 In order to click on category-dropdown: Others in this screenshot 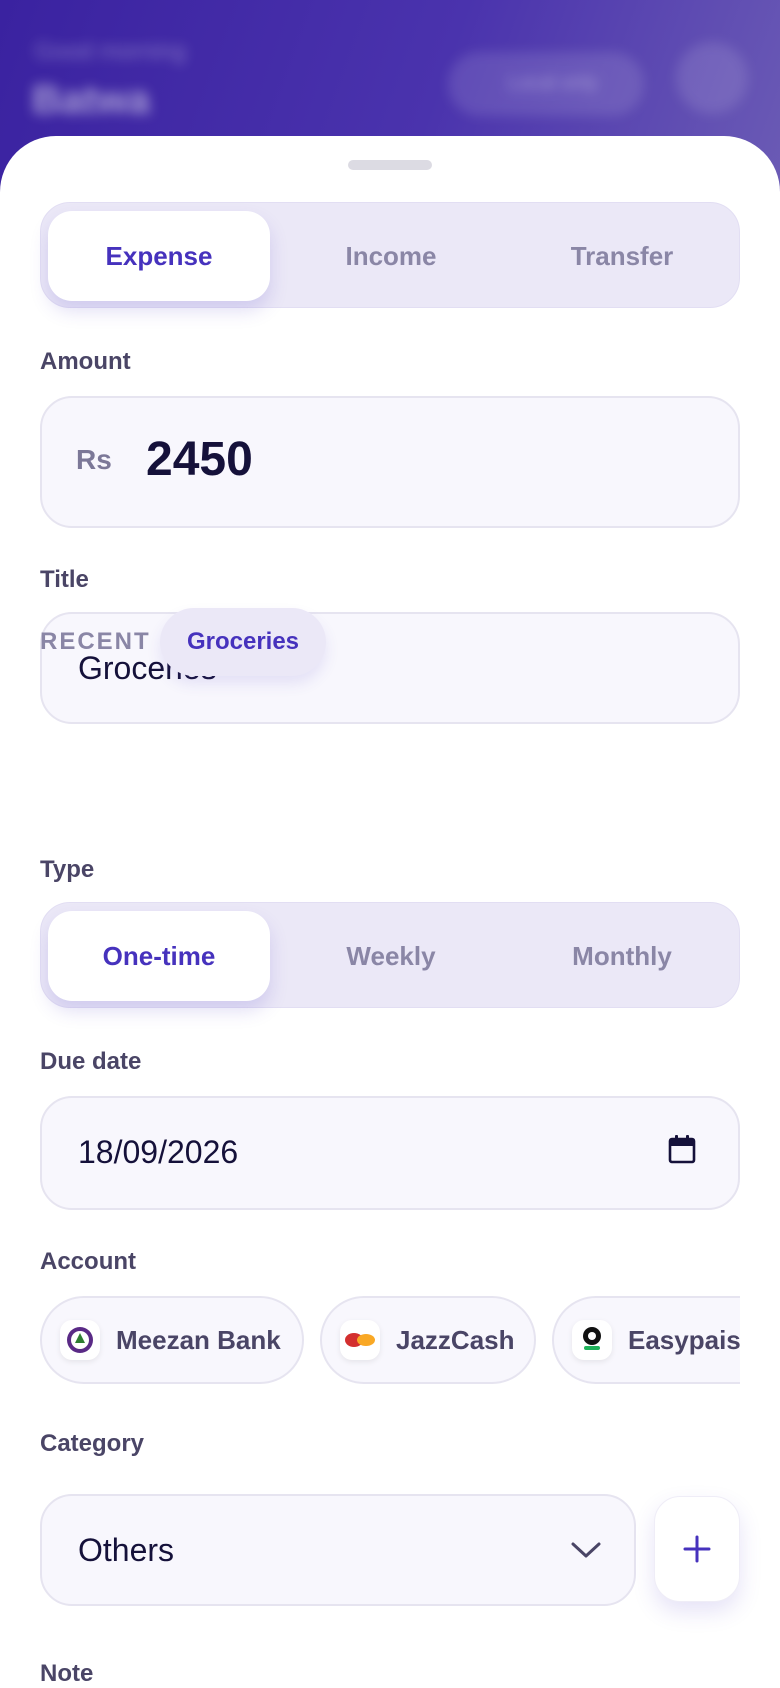, I will do `click(338, 1550)`.